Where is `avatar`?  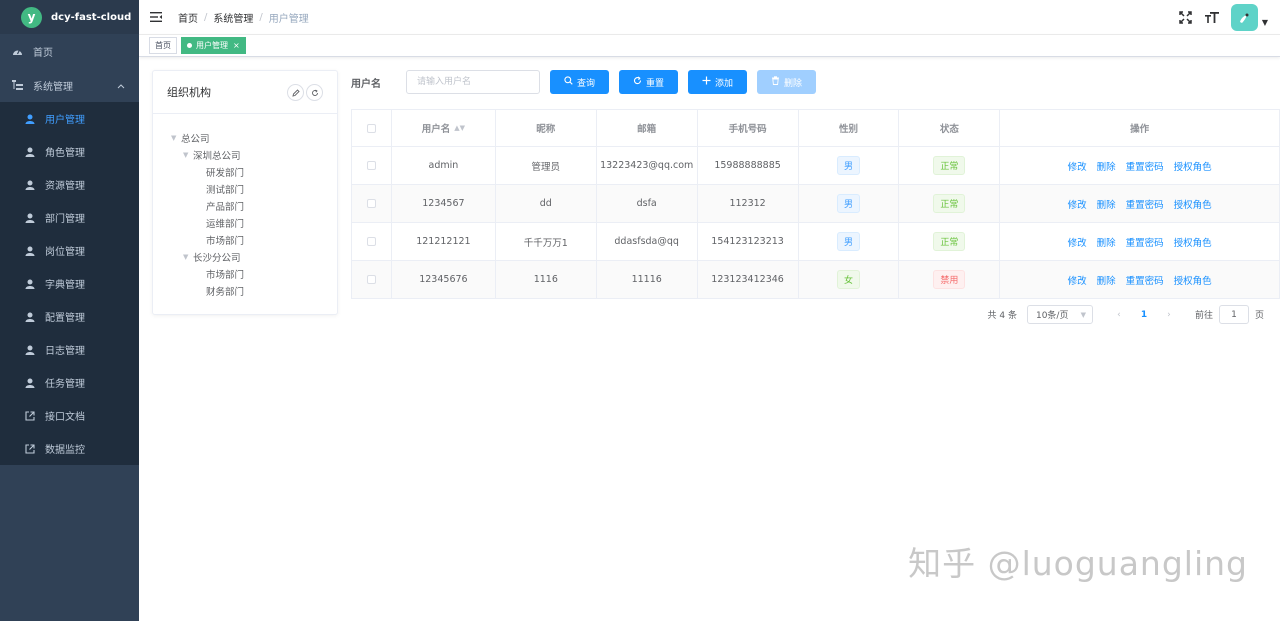 avatar is located at coordinates (1244, 17).